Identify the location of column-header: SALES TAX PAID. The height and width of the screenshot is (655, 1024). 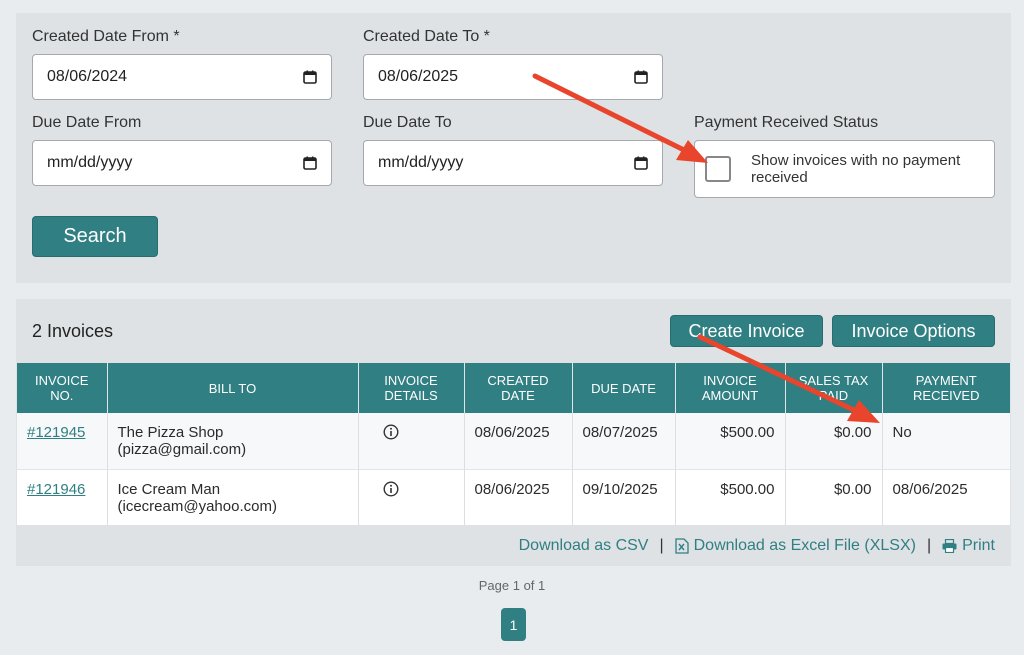
(834, 388).